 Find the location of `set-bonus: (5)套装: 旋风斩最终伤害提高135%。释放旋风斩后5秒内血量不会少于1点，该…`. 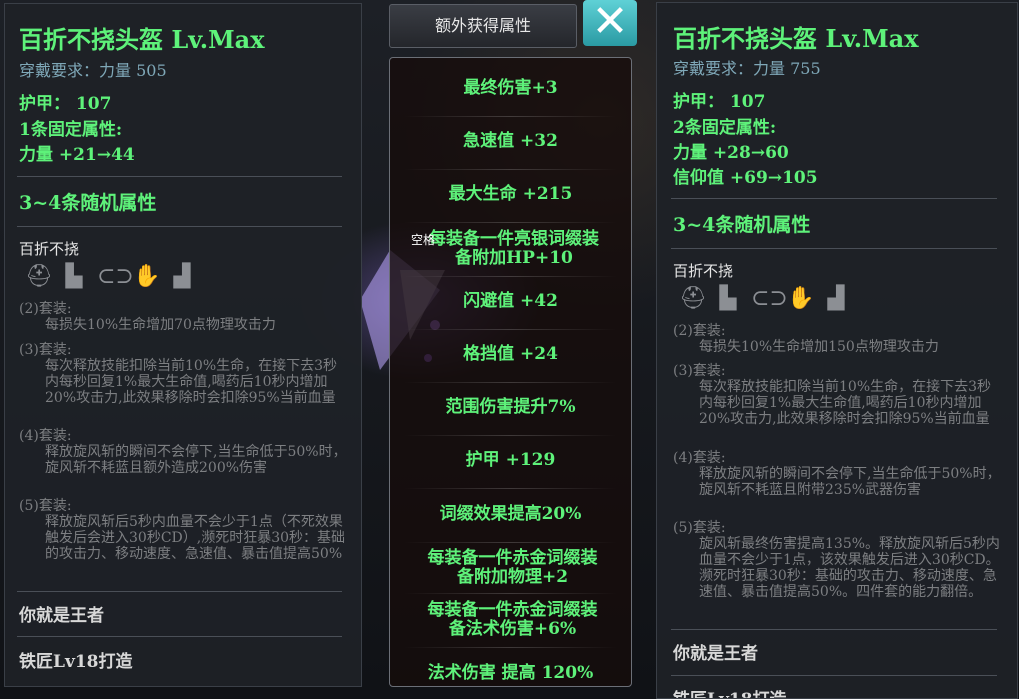

set-bonus: (5)套装: 旋风斩最终伤害提高135%。释放旋风斩后5秒内血量不会少于1点，该… is located at coordinates (836, 560).